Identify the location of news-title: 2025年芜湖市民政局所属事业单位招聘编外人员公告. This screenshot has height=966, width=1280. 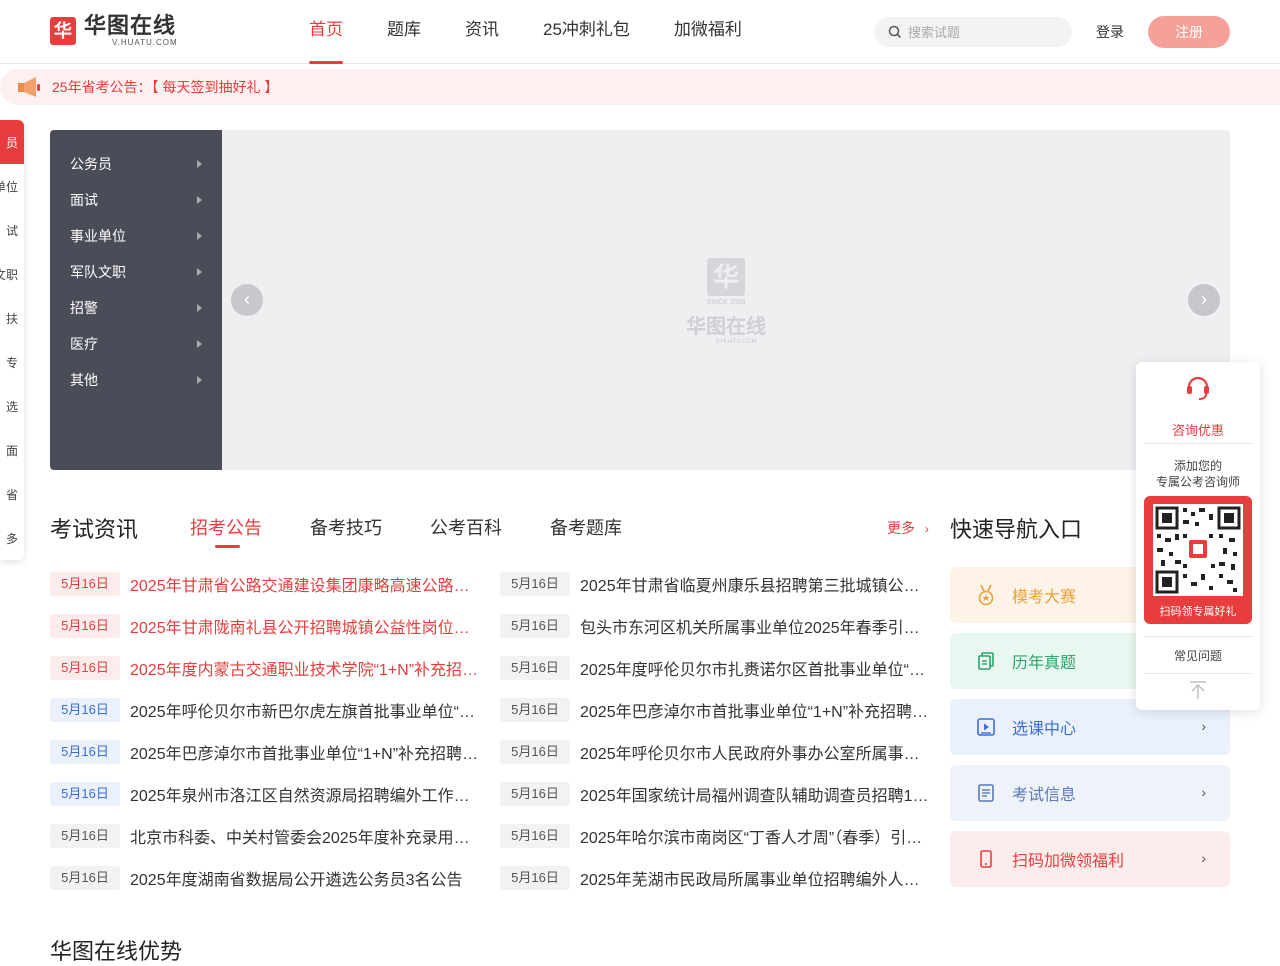
(755, 878).